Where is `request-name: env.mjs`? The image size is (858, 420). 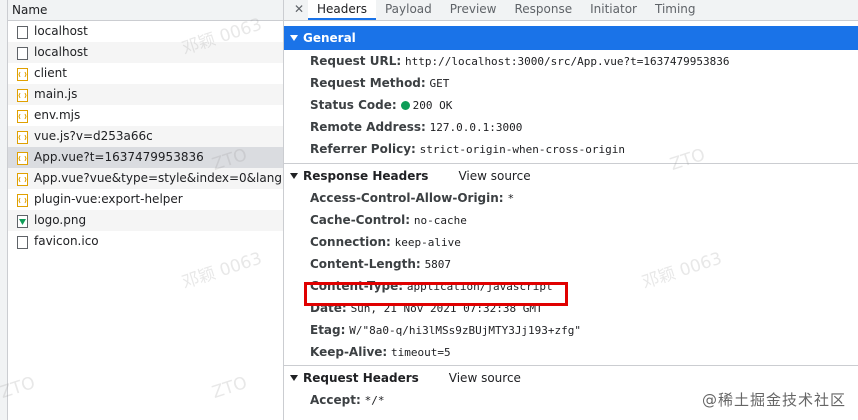 request-name: env.mjs is located at coordinates (57, 115).